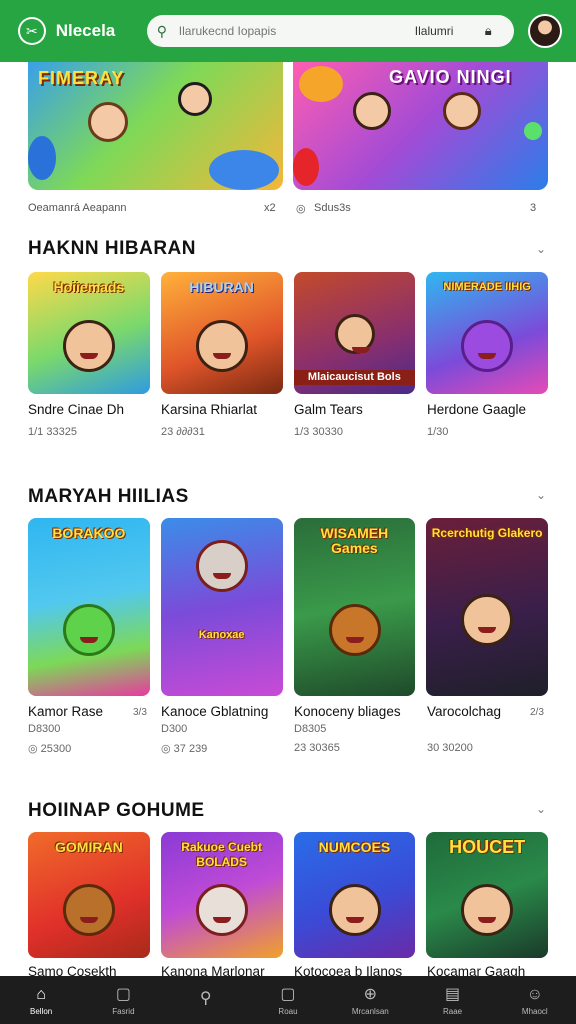  Describe the element at coordinates (222, 409) in the screenshot. I see `game-title: Karsina Rhiarlat` at that location.